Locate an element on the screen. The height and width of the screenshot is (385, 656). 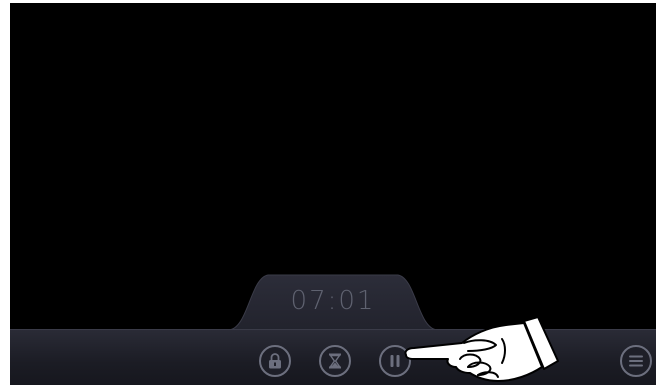
sleep-timer-button is located at coordinates (335, 361).